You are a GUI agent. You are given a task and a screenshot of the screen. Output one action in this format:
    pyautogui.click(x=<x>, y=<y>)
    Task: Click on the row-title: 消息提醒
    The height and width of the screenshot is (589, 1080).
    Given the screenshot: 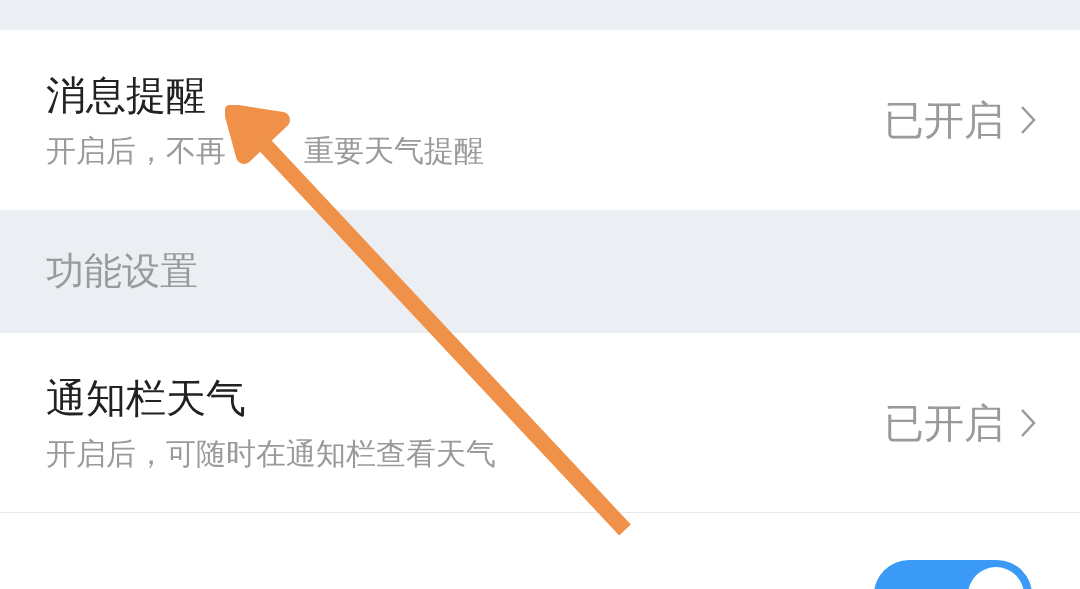 What is the action you would take?
    pyautogui.click(x=126, y=95)
    